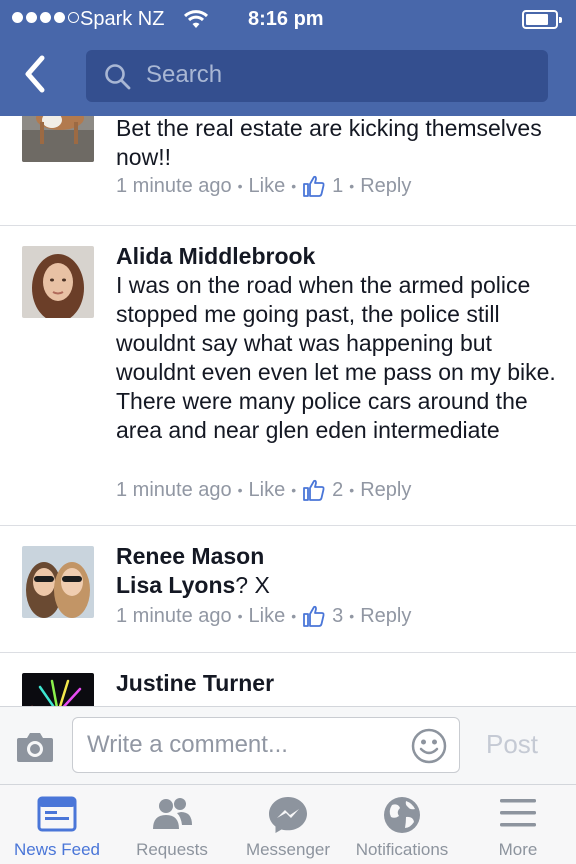  What do you see at coordinates (118, 77) in the screenshot?
I see `search-icon` at bounding box center [118, 77].